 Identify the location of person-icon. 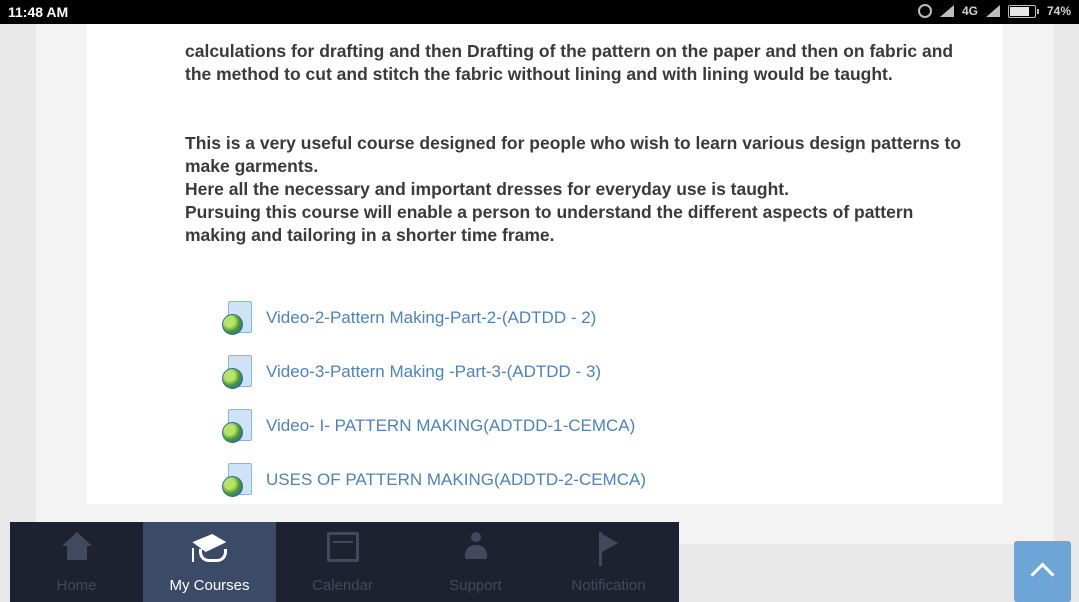
(476, 547).